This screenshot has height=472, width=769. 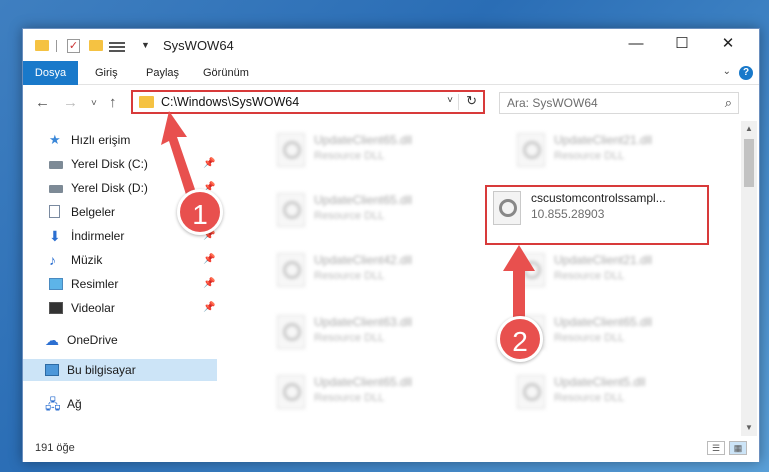 What do you see at coordinates (520, 339) in the screenshot?
I see `step-2-badge: 2` at bounding box center [520, 339].